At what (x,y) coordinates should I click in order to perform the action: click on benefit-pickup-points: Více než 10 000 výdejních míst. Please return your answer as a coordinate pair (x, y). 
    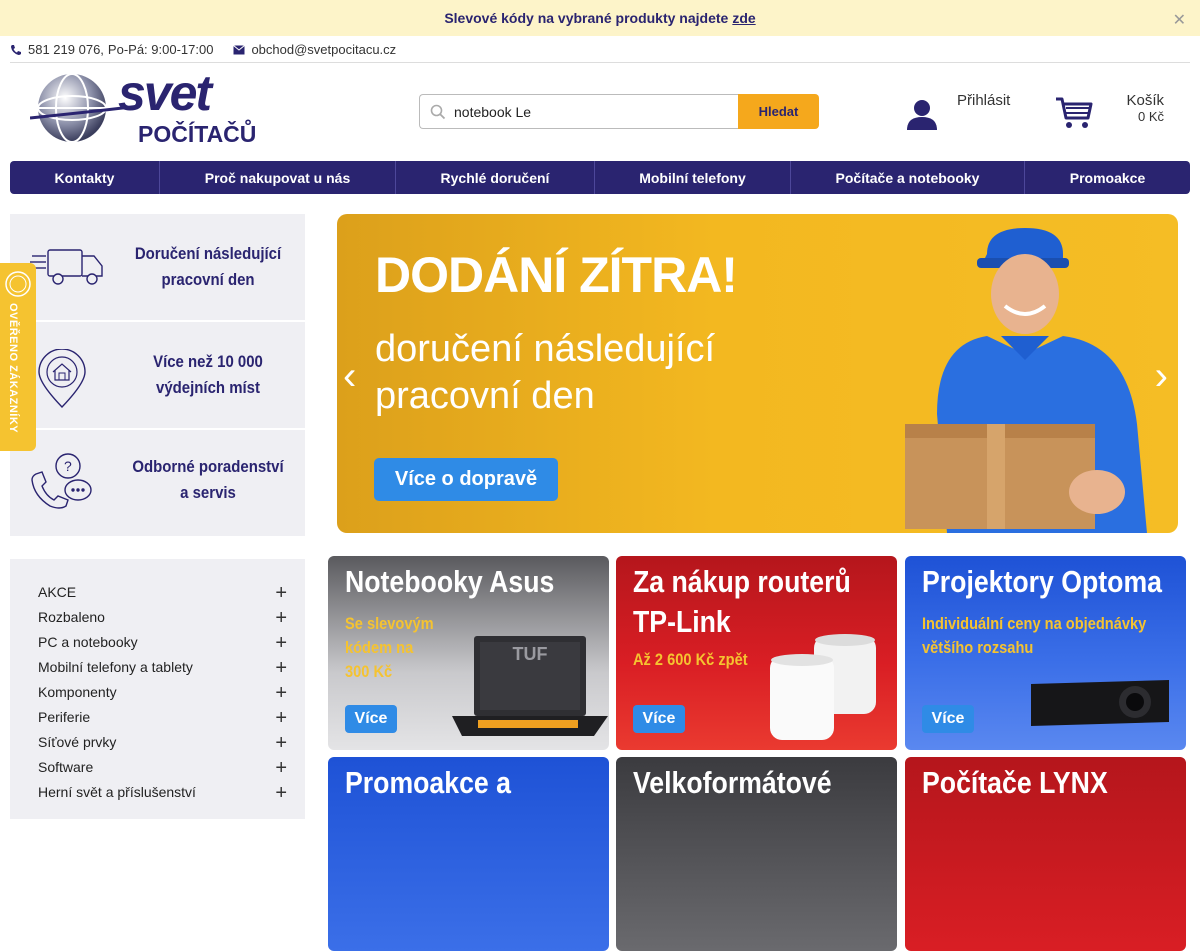
    Looking at the image, I should click on (157, 375).